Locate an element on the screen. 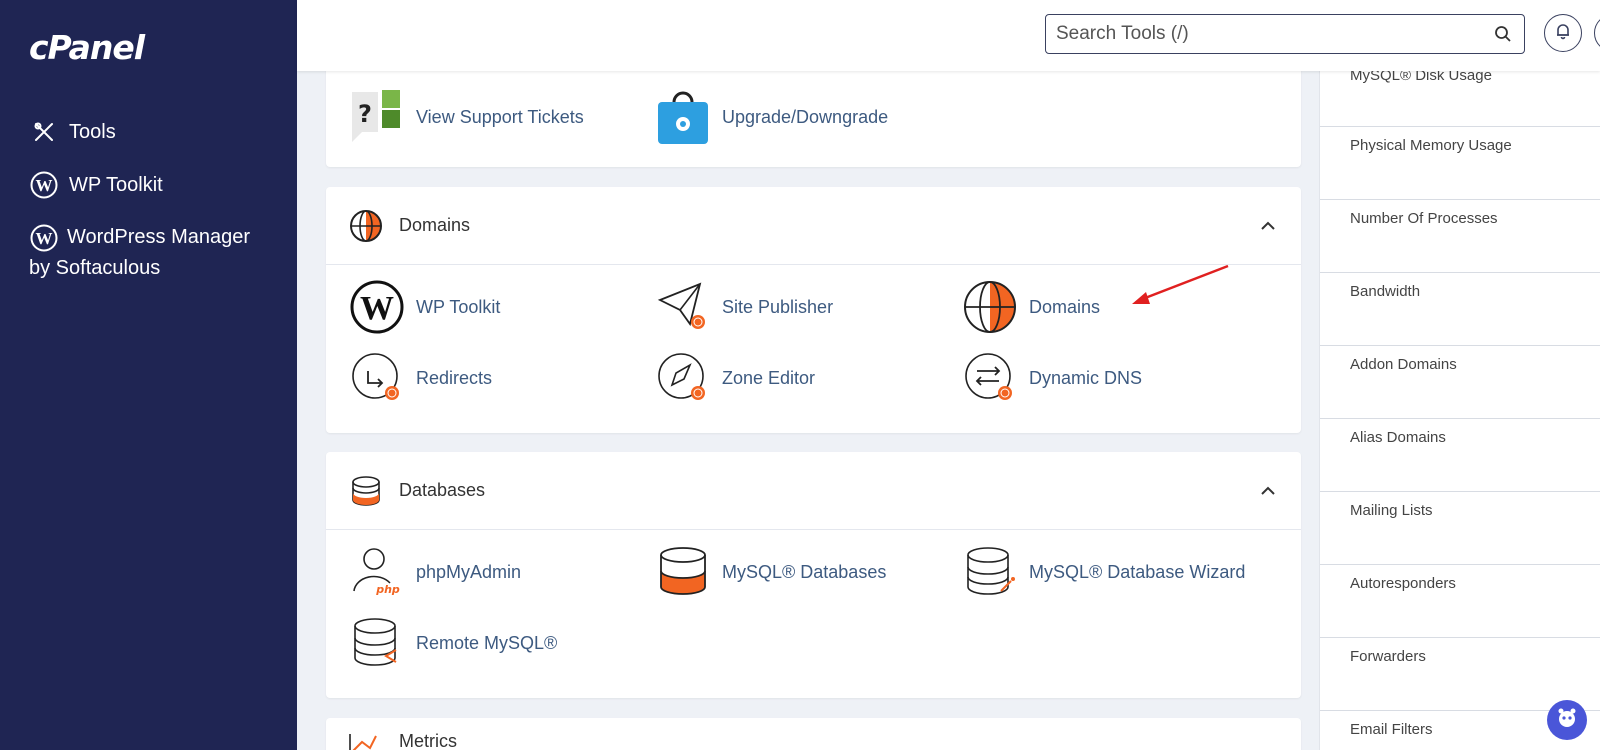  search-icon is located at coordinates (1503, 34).